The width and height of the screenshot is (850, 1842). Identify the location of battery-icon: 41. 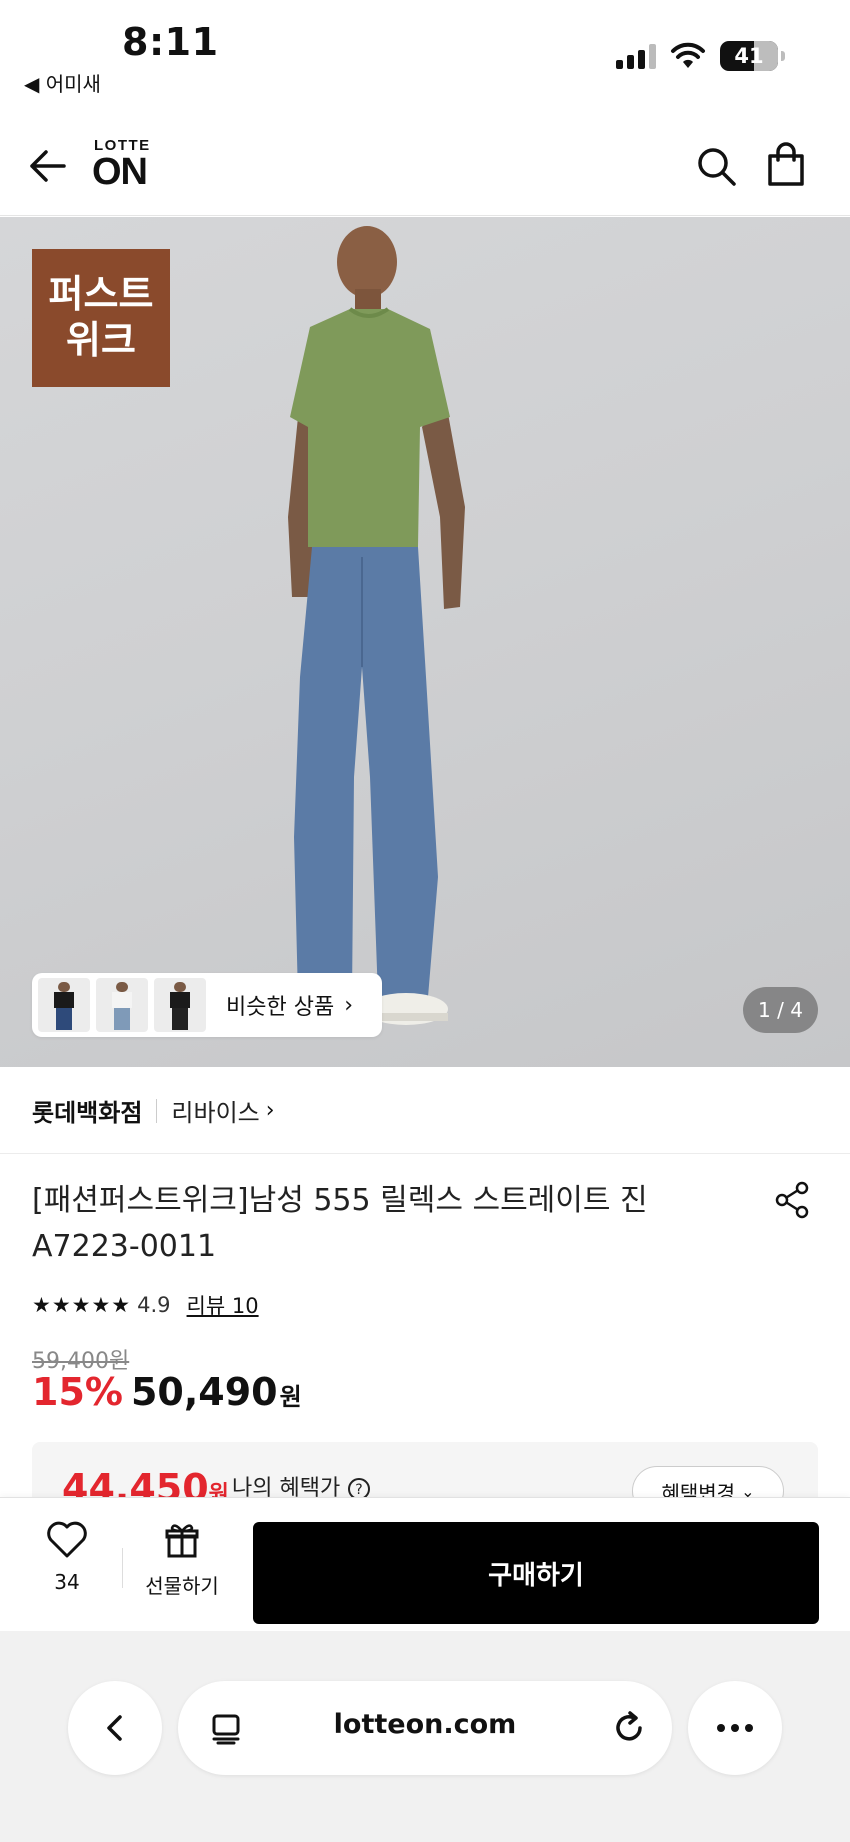
(752, 56).